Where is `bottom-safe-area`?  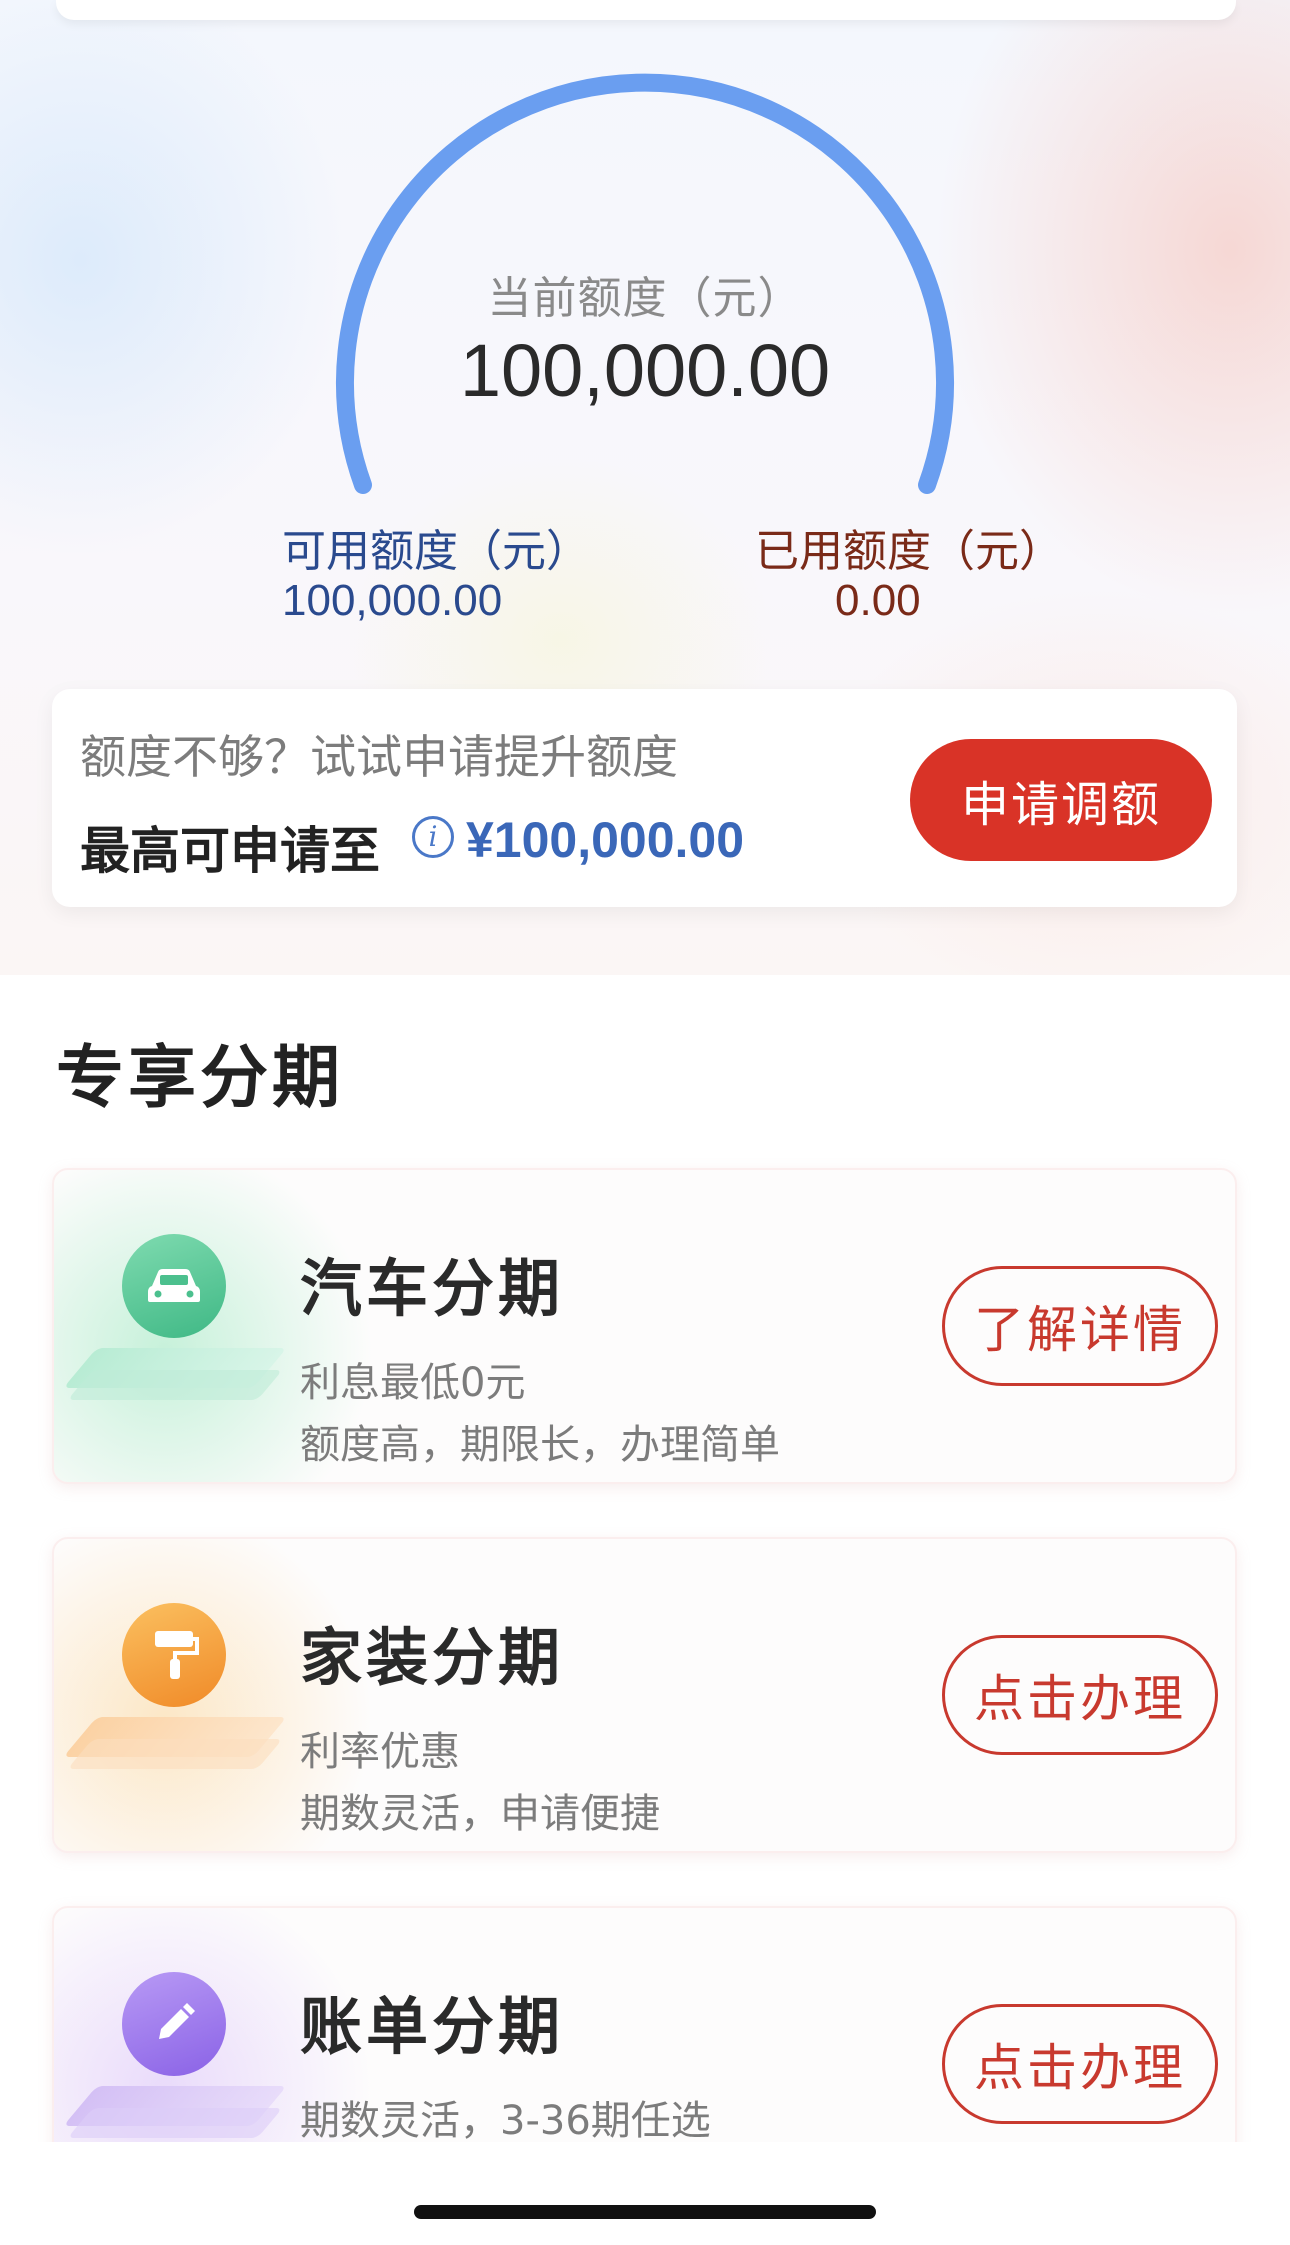 bottom-safe-area is located at coordinates (645, 2193).